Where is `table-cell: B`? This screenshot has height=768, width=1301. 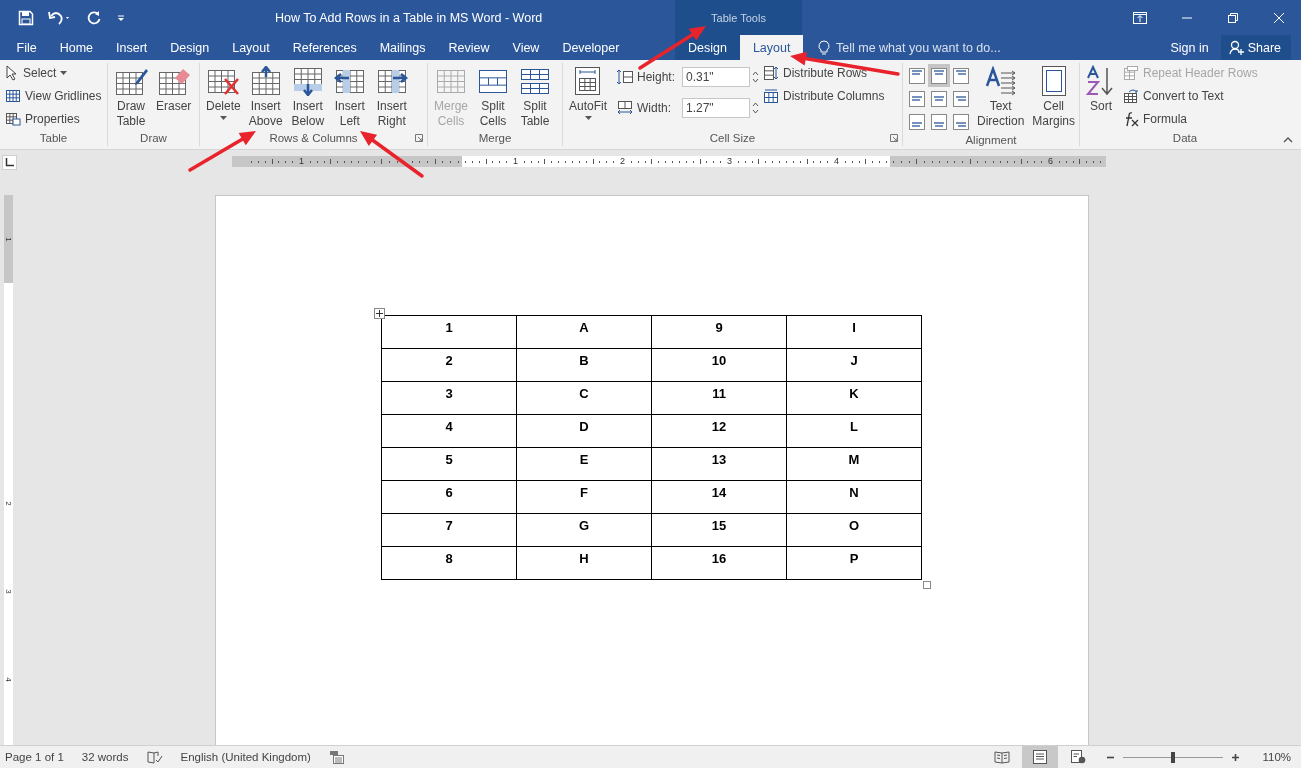 table-cell: B is located at coordinates (584, 365).